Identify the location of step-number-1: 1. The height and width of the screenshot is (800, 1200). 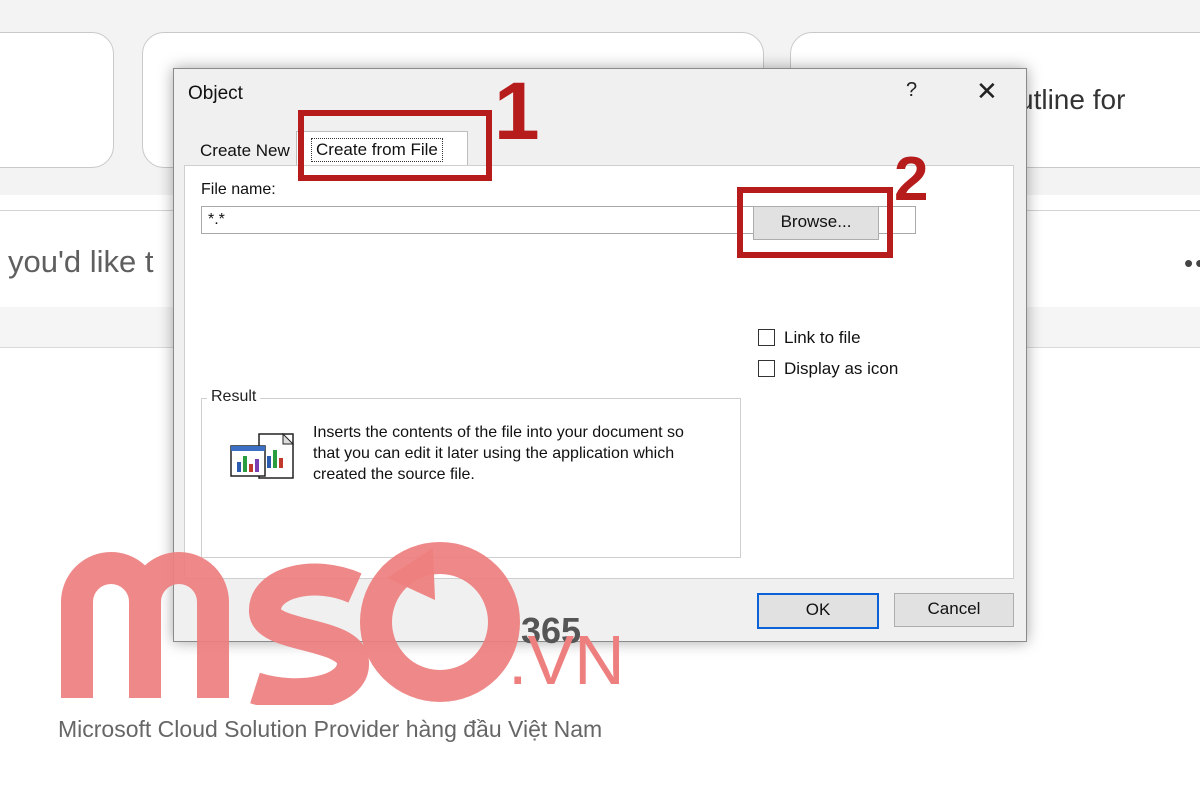
(517, 111).